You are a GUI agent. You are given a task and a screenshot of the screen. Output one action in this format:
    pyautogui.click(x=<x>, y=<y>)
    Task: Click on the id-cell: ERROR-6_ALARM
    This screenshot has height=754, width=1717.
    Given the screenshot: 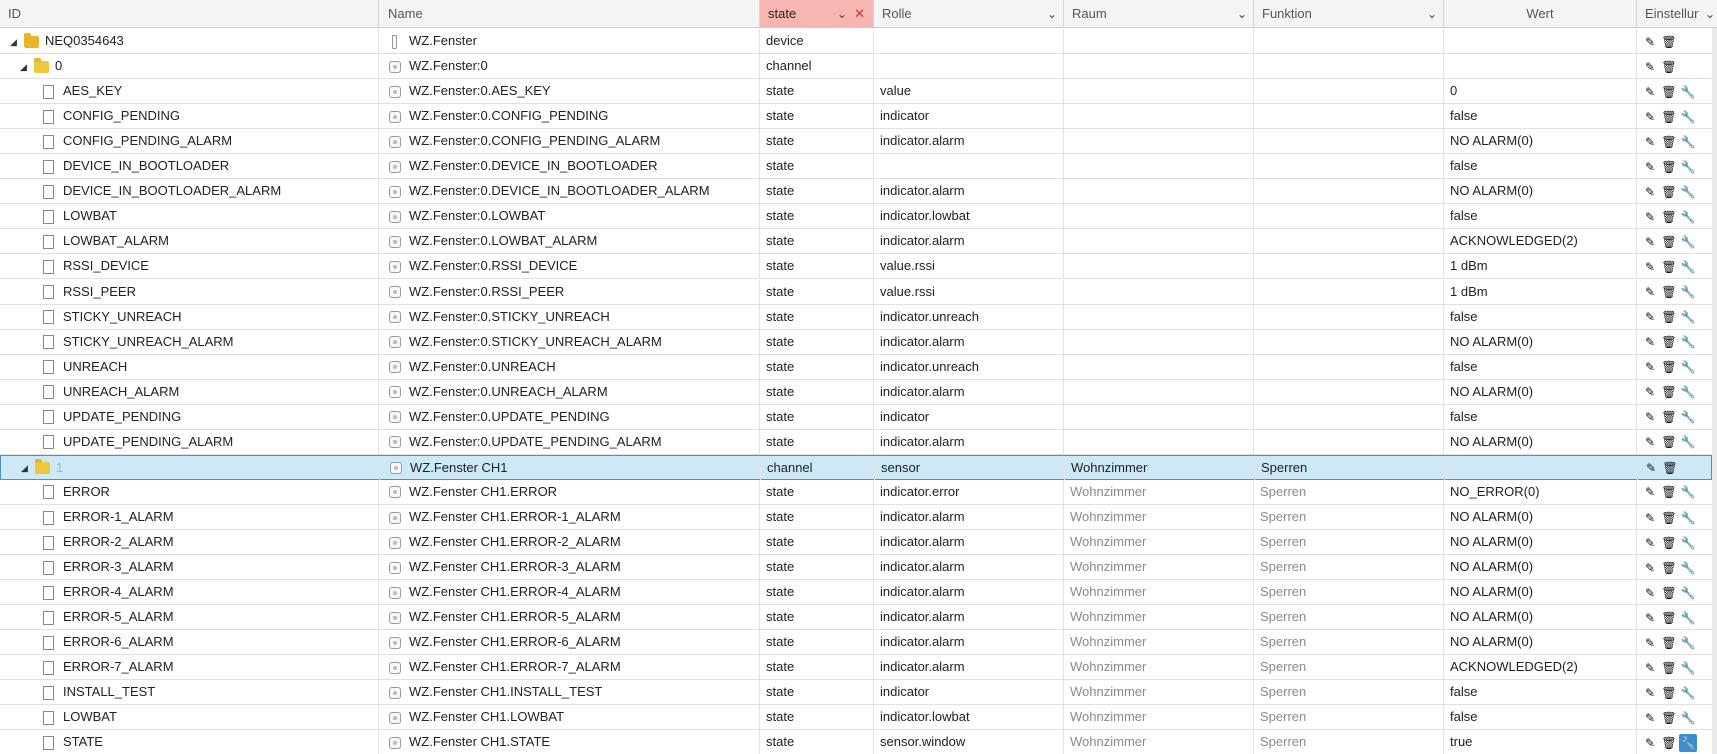 What is the action you would take?
    pyautogui.click(x=189, y=642)
    